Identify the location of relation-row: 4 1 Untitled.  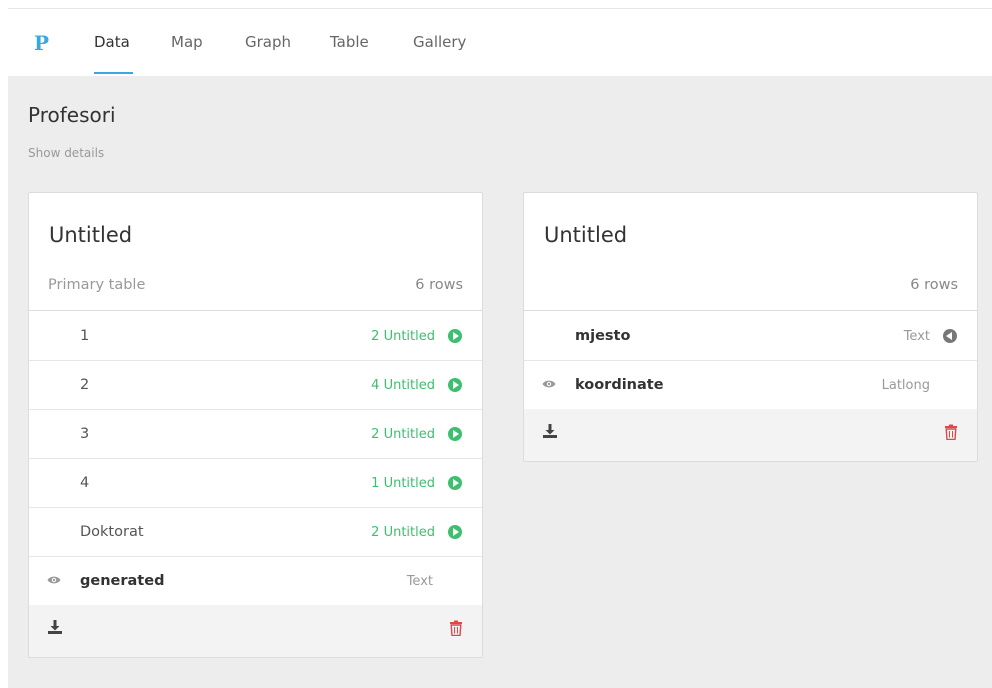
(255, 483).